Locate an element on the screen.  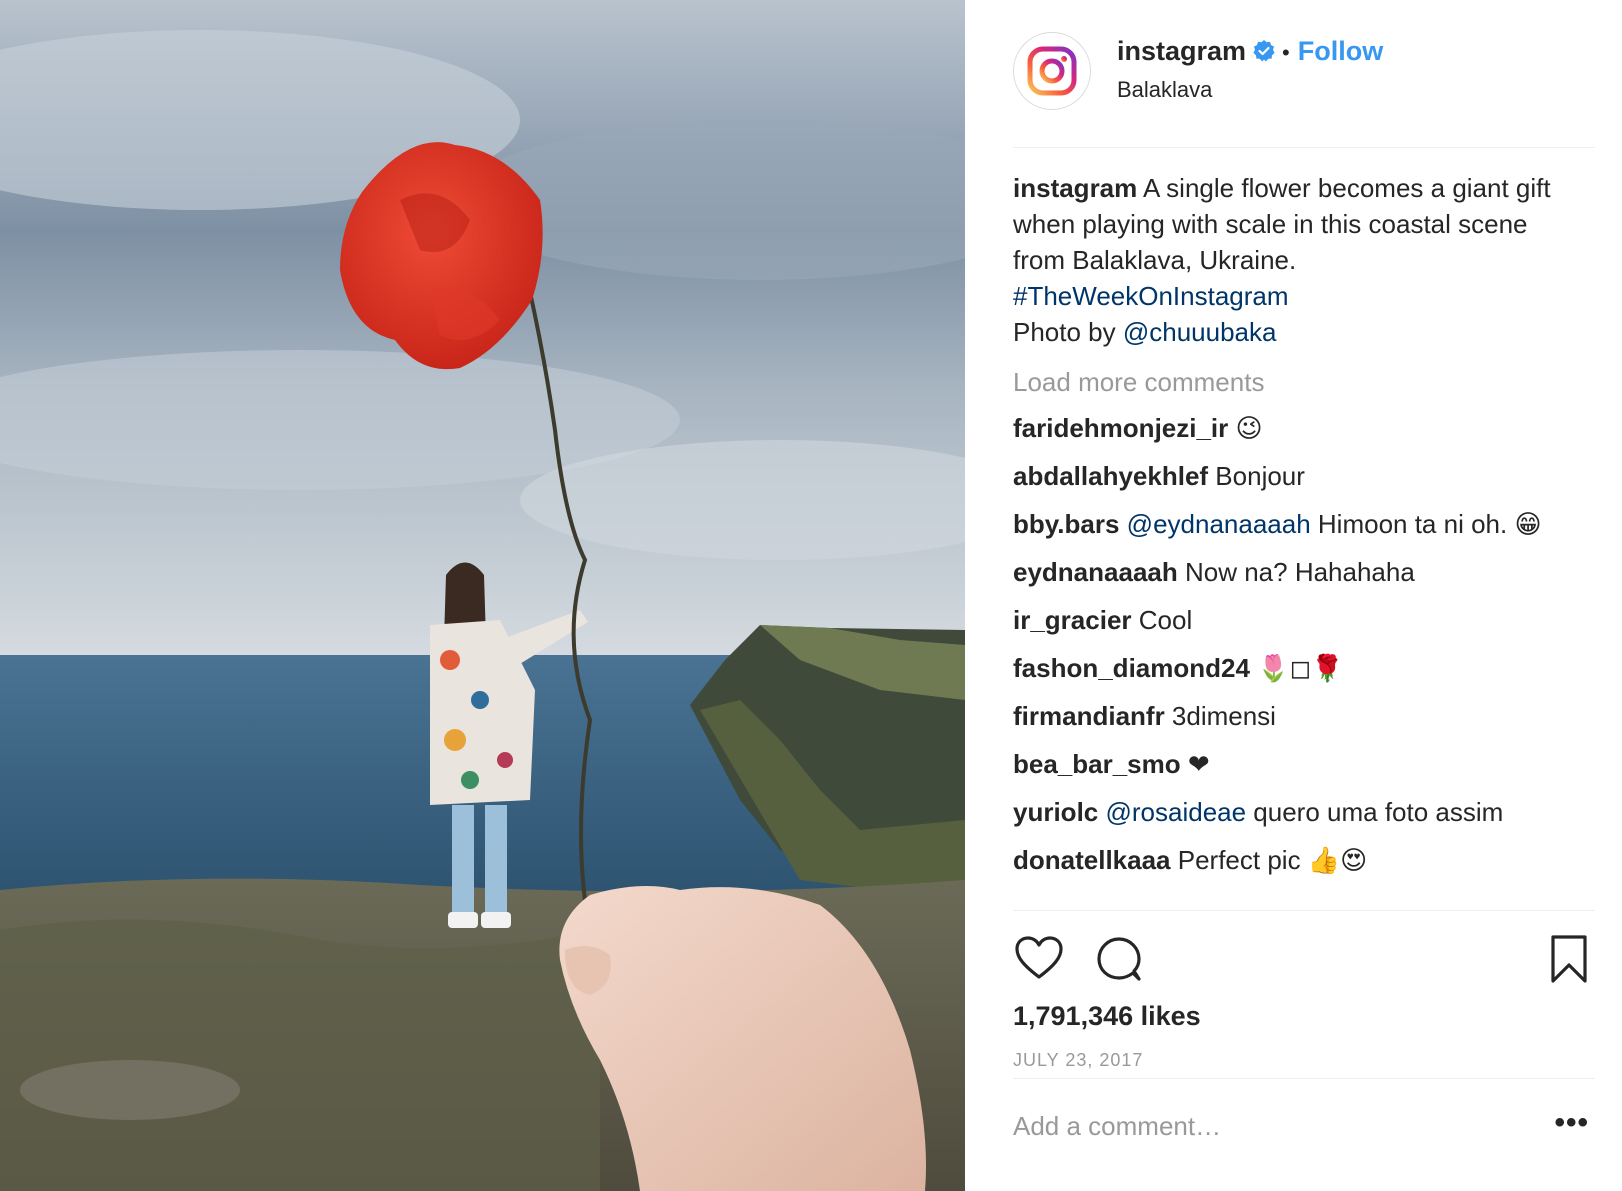
bookmark-icon is located at coordinates (1569, 959).